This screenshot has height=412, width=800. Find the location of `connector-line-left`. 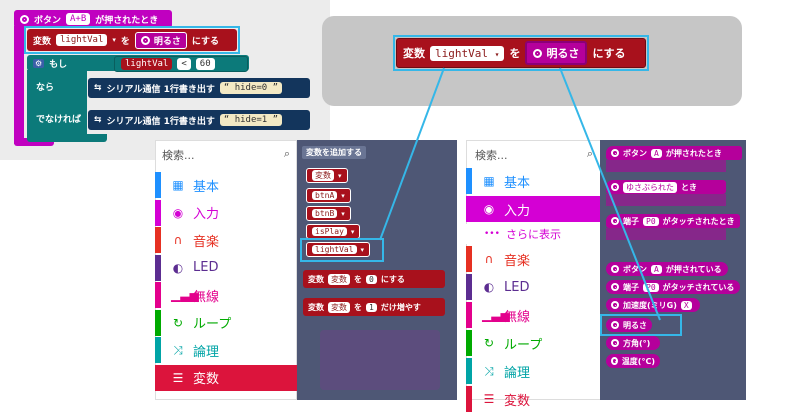

connector-line-left is located at coordinates (412, 154).